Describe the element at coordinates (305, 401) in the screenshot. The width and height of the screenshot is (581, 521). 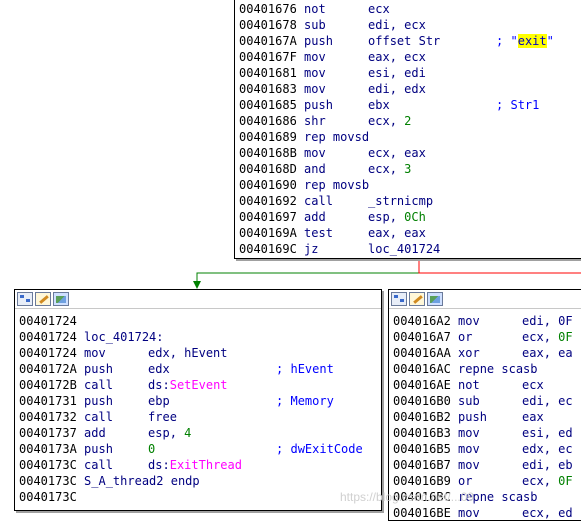
I see `comment: ; Memory` at that location.